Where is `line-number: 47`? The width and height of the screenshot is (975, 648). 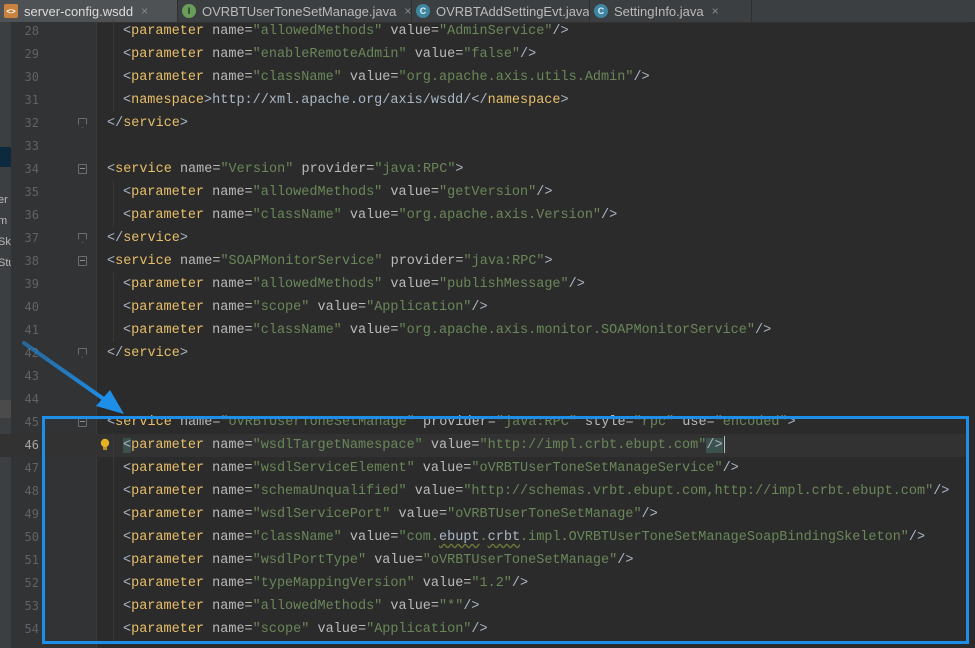 line-number: 47 is located at coordinates (31, 468).